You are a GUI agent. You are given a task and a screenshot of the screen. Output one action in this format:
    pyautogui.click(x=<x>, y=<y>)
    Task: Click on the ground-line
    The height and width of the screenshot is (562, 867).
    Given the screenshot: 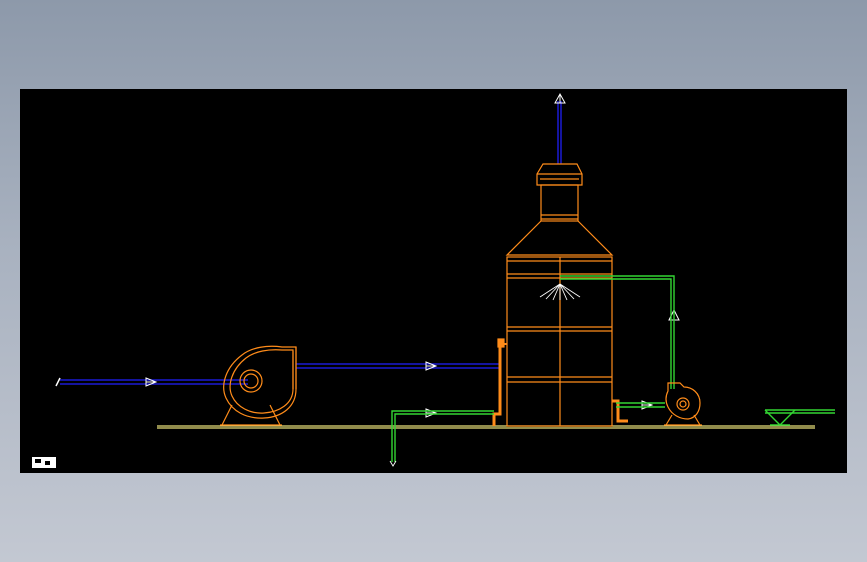 What is the action you would take?
    pyautogui.click(x=486, y=427)
    